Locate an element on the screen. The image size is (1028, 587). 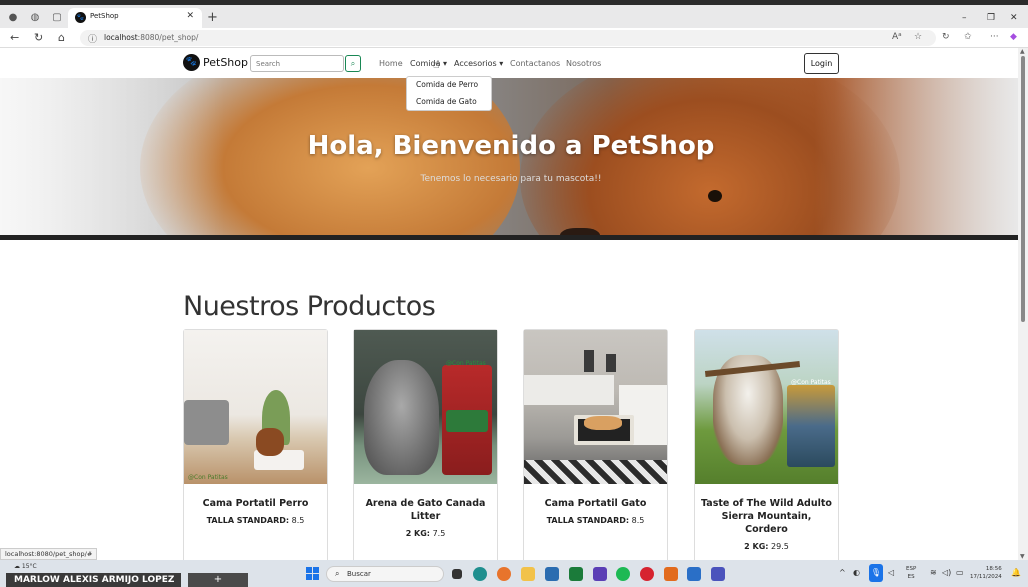
url-path: :8080/pet_shop/ is located at coordinates (168, 37).